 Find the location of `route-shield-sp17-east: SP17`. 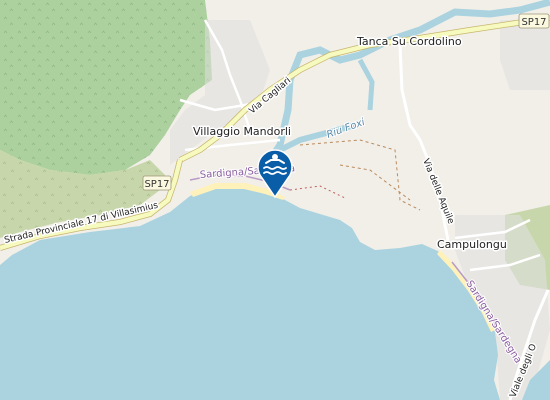

route-shield-sp17-east: SP17 is located at coordinates (534, 21).